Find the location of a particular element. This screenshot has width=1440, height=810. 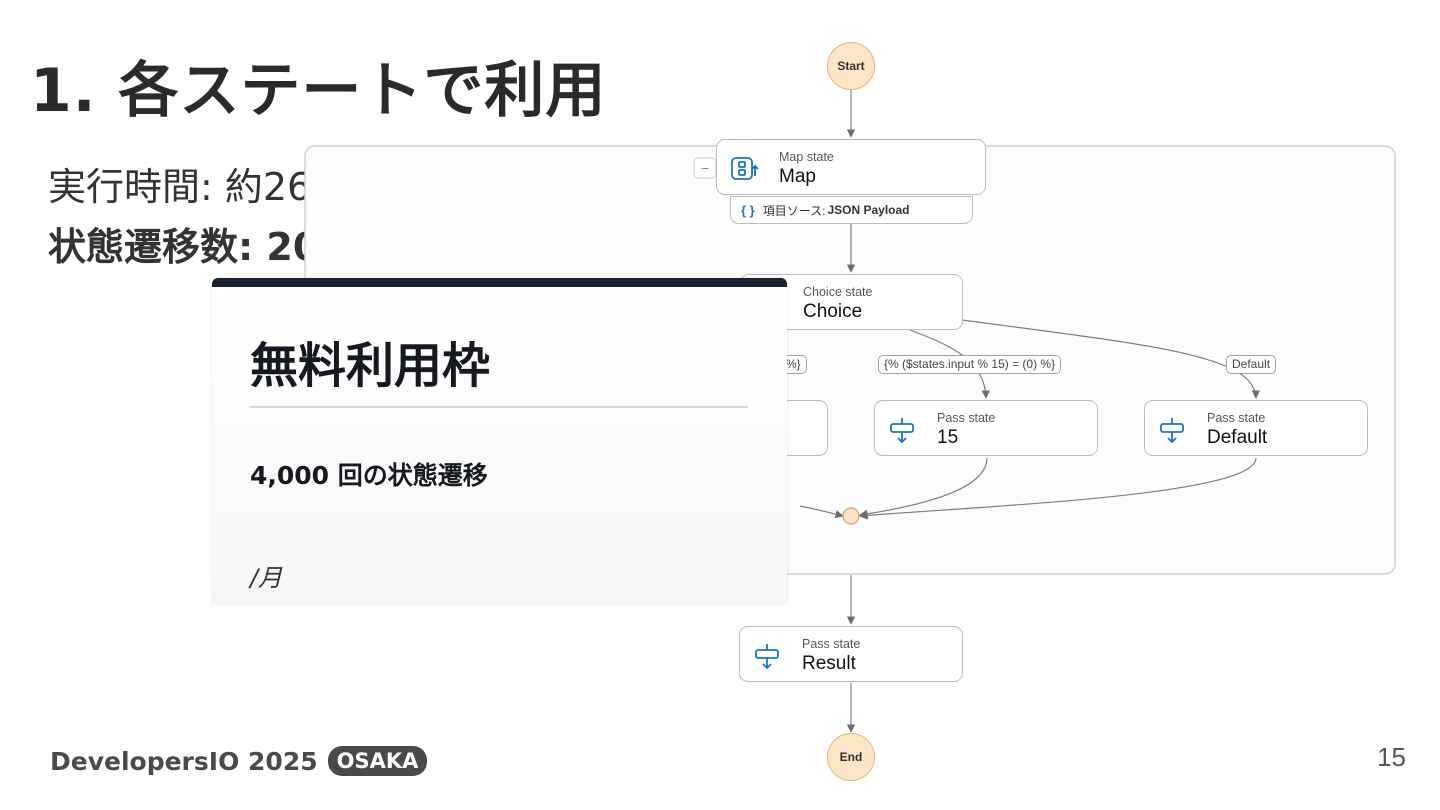

pass-15-name: 15 is located at coordinates (948, 437).